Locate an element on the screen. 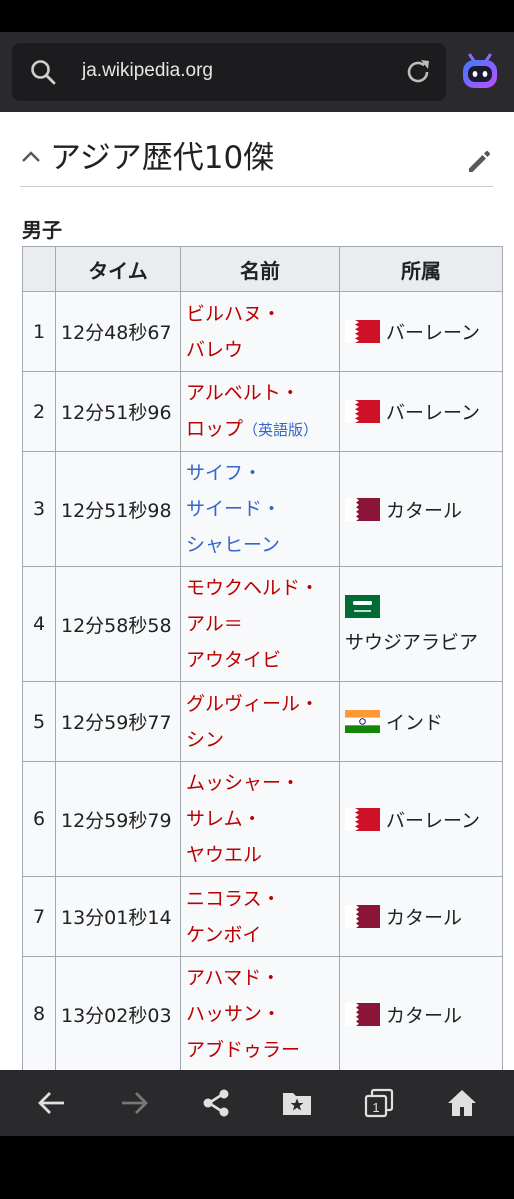  country-link: インド is located at coordinates (414, 723).